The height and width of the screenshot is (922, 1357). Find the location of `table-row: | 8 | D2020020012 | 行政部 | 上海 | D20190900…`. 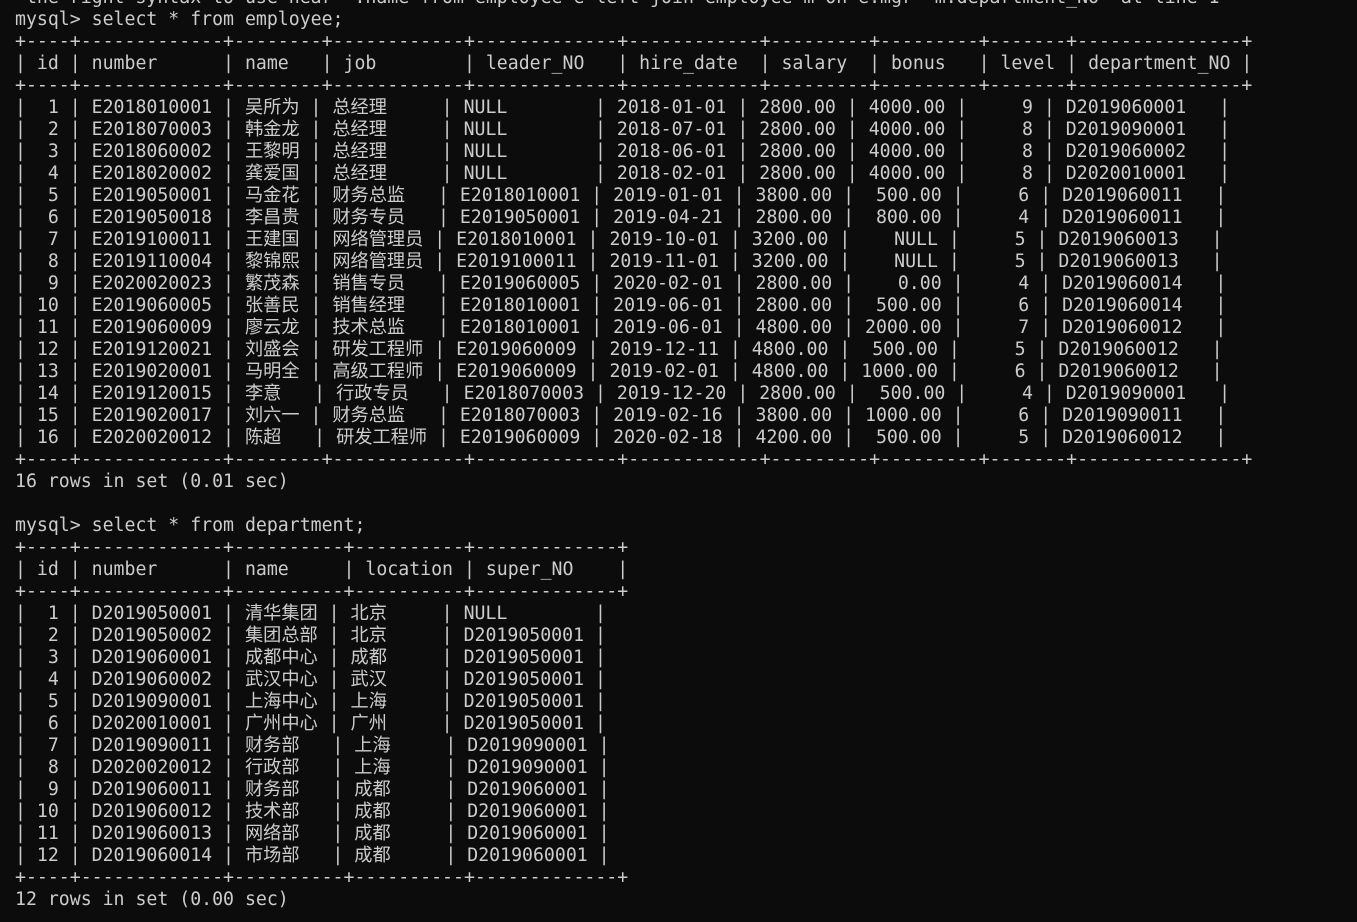

table-row: | 8 | D2020020012 | 行政部 | 上海 | D20190900… is located at coordinates (312, 767).